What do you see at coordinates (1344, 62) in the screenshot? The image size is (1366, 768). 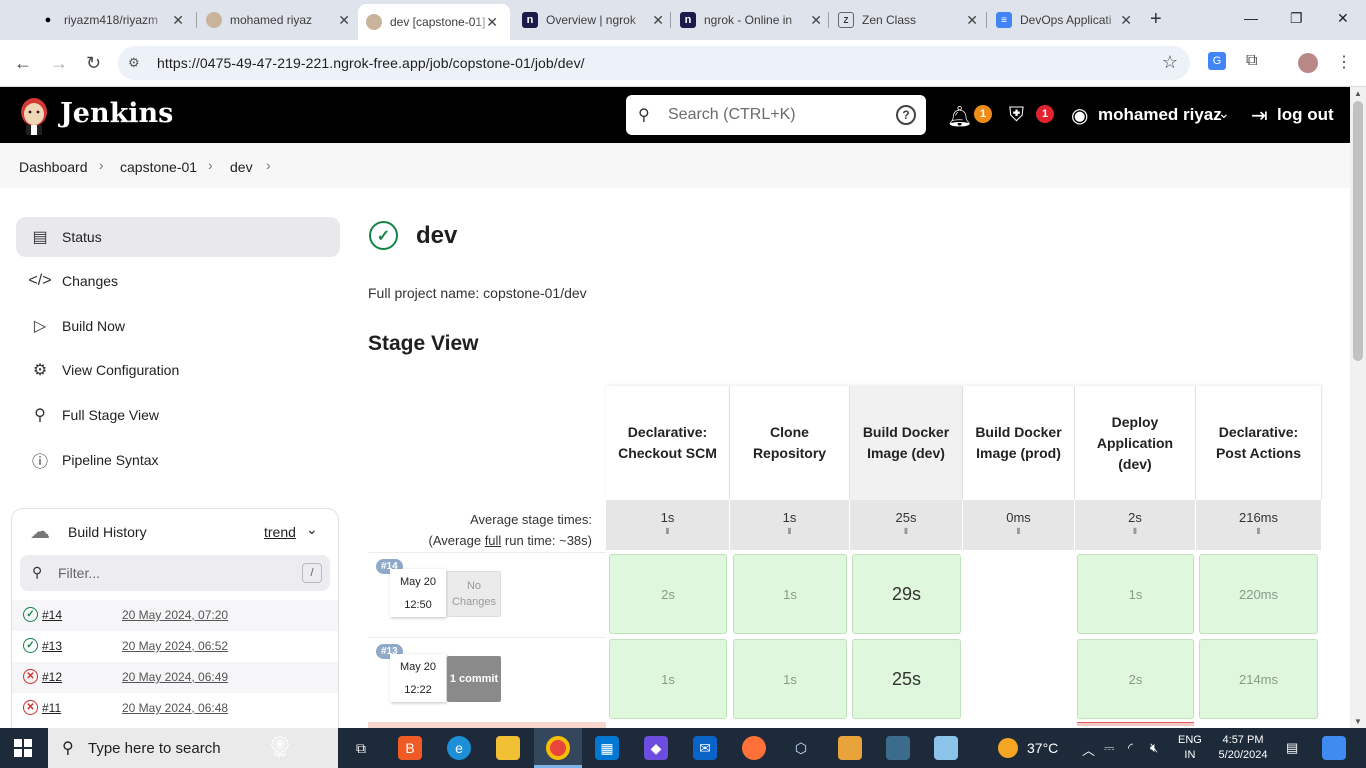 I see `menu-icon: ⋮` at bounding box center [1344, 62].